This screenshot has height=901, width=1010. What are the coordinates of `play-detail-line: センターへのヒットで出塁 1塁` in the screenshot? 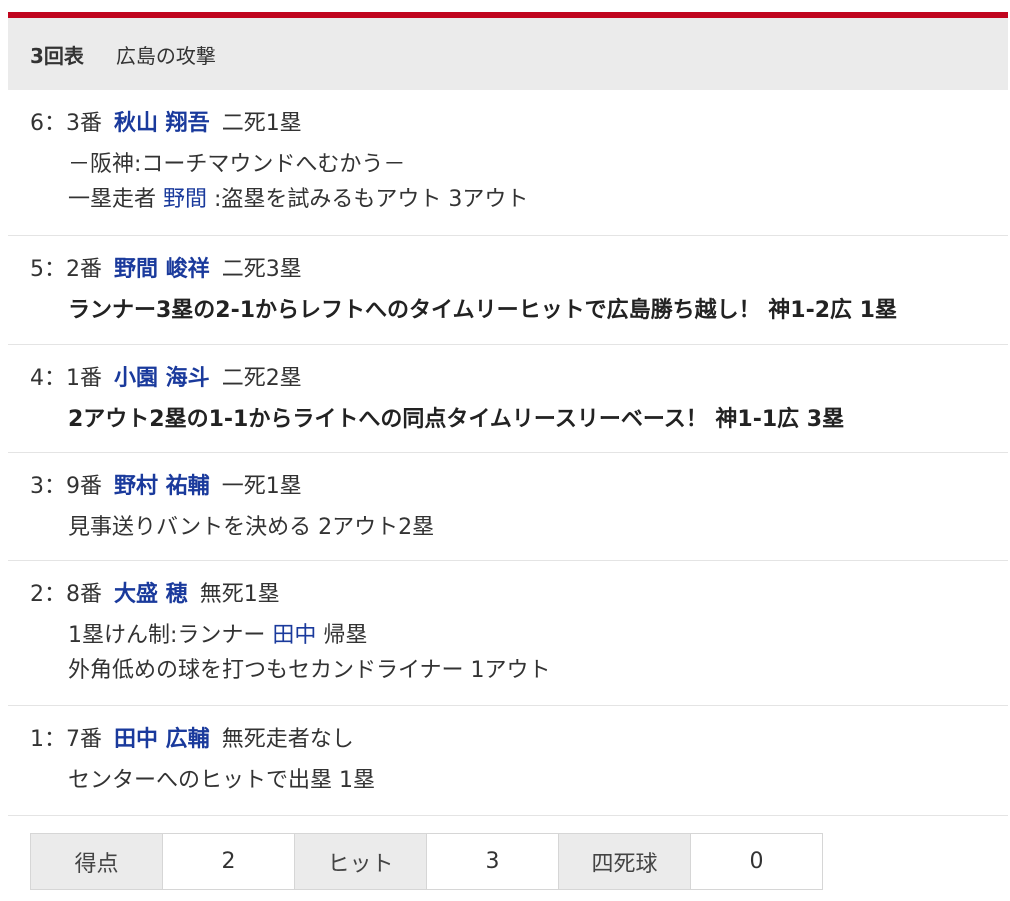 It's located at (221, 781).